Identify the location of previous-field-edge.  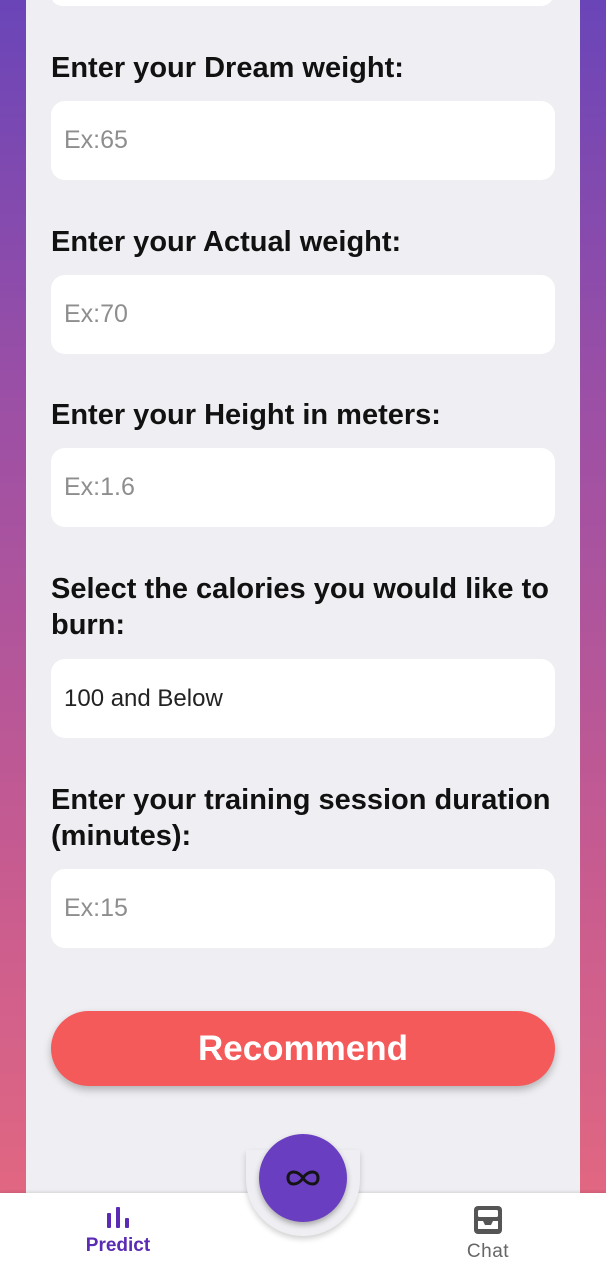
(302, 3).